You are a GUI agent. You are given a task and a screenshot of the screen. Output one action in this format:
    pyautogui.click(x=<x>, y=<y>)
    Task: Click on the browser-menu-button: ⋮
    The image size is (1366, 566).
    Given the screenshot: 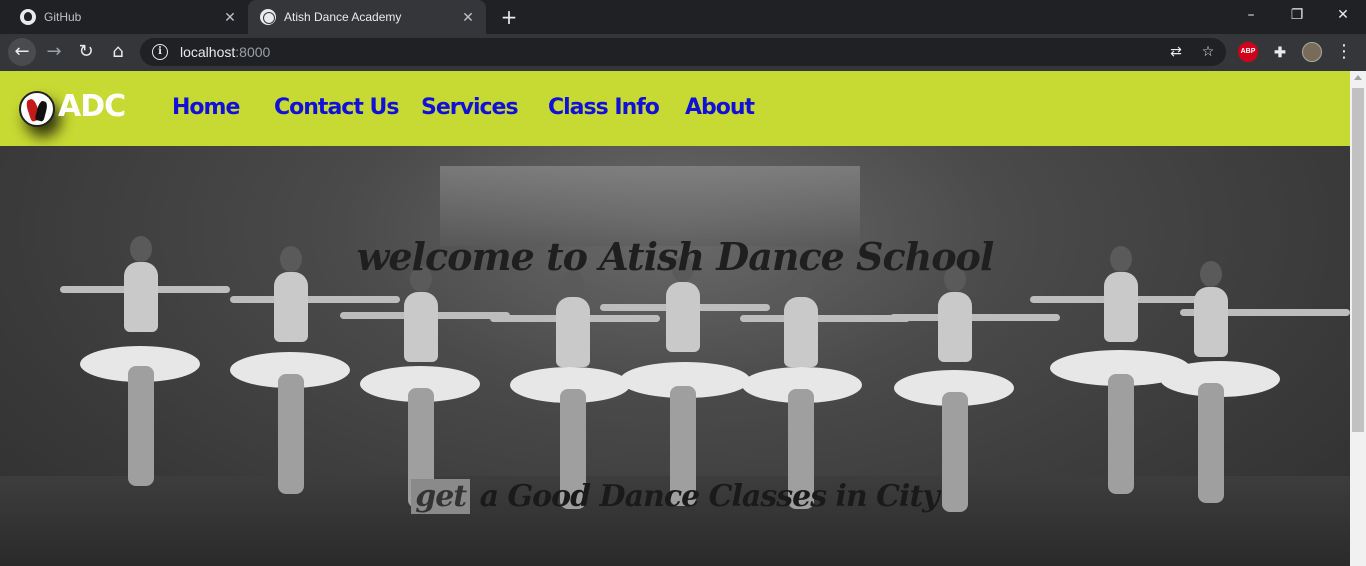 What is the action you would take?
    pyautogui.click(x=1344, y=52)
    